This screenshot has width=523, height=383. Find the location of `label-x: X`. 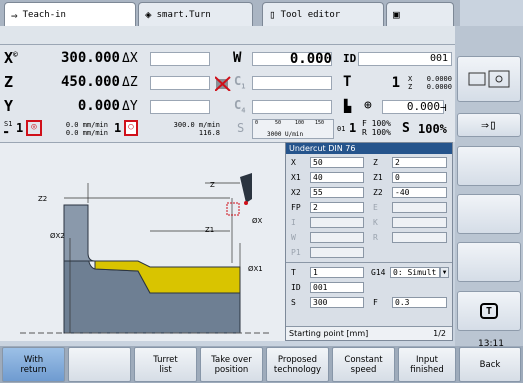

label-x: X is located at coordinates (293, 162).